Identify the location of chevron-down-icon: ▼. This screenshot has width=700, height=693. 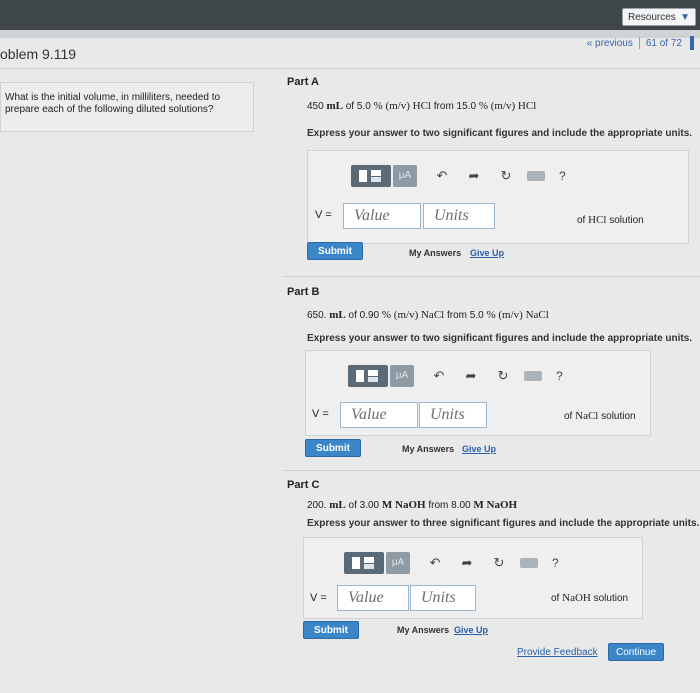
(685, 17).